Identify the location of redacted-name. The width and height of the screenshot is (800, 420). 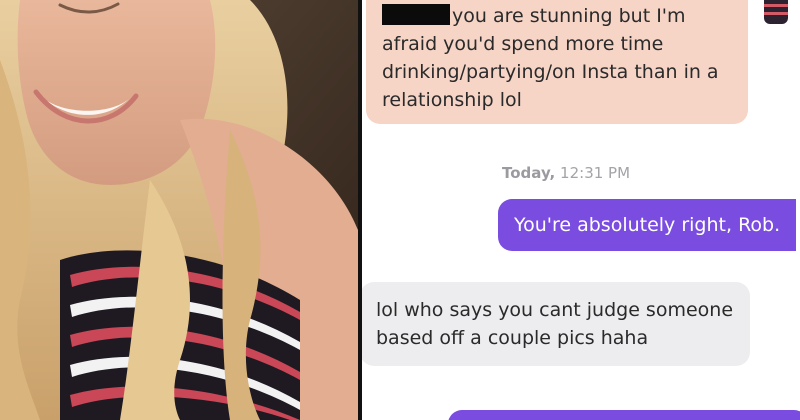
(416, 14).